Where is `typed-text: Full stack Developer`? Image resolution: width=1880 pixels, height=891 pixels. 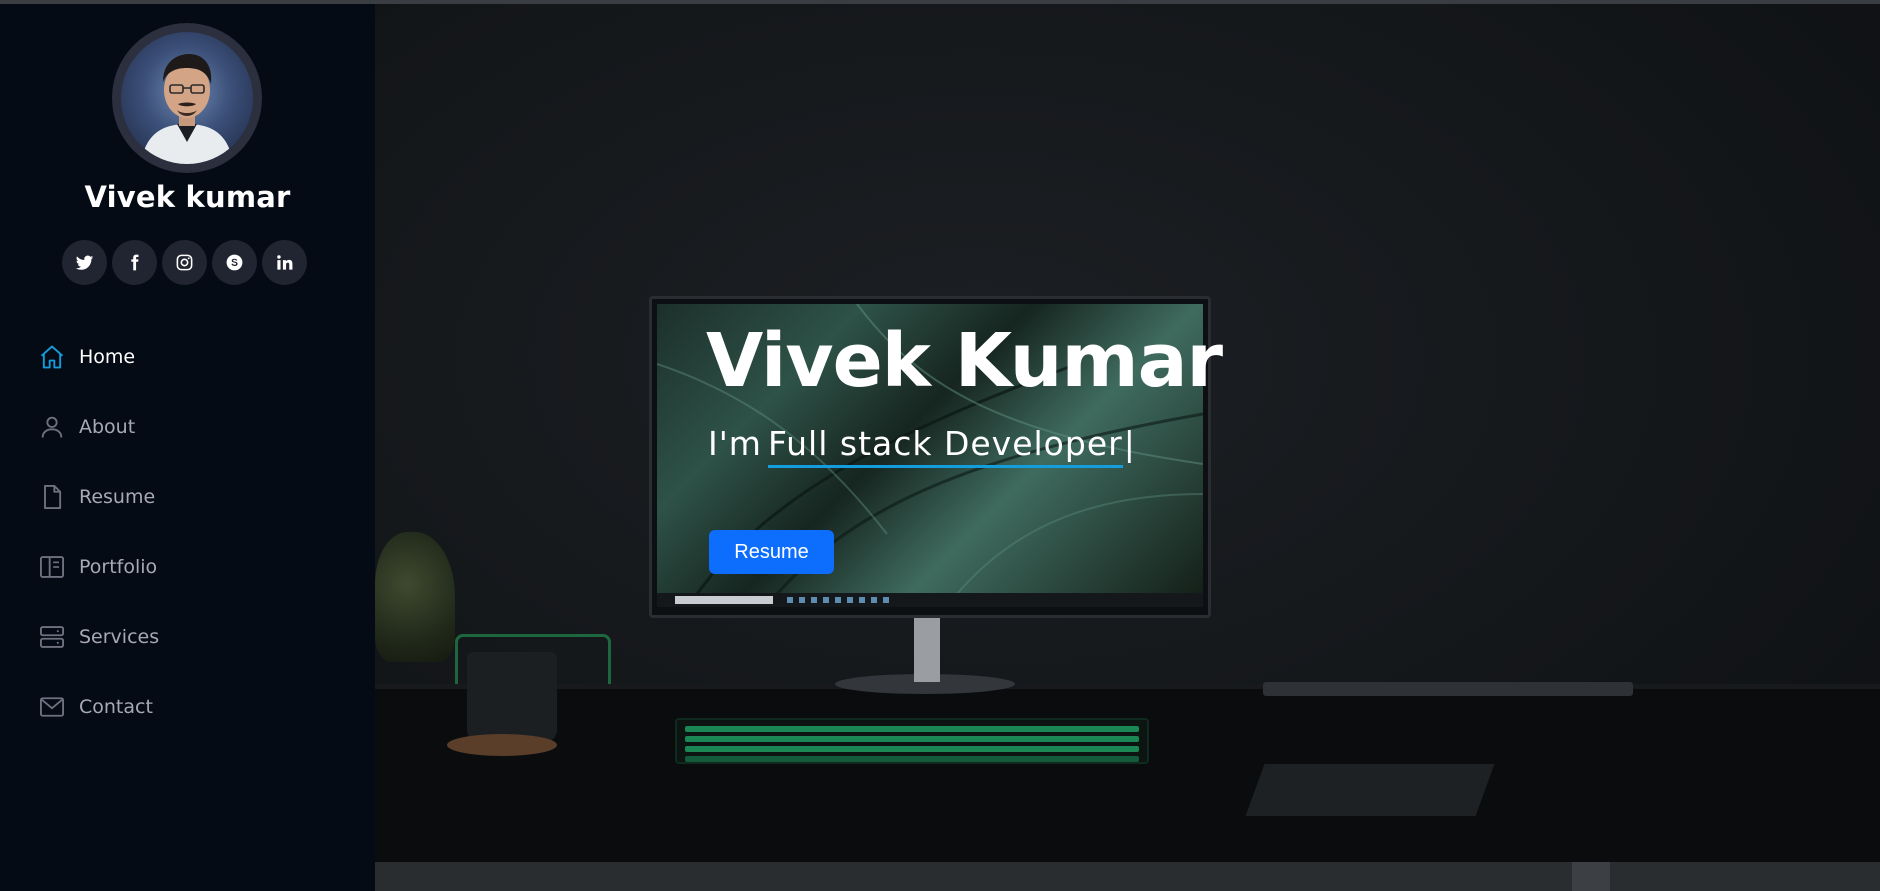 typed-text: Full stack Developer is located at coordinates (945, 446).